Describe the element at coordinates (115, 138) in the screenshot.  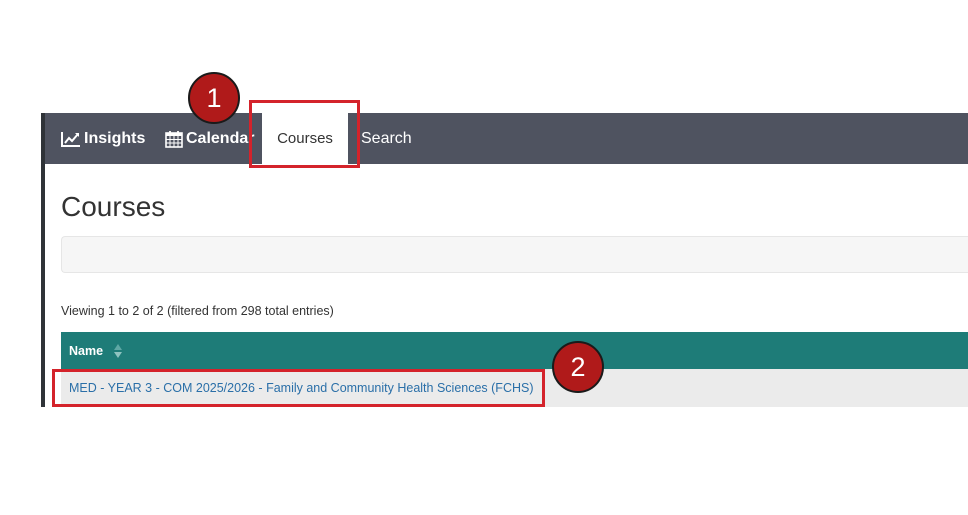
I see `nav-insights-label: Insights` at that location.